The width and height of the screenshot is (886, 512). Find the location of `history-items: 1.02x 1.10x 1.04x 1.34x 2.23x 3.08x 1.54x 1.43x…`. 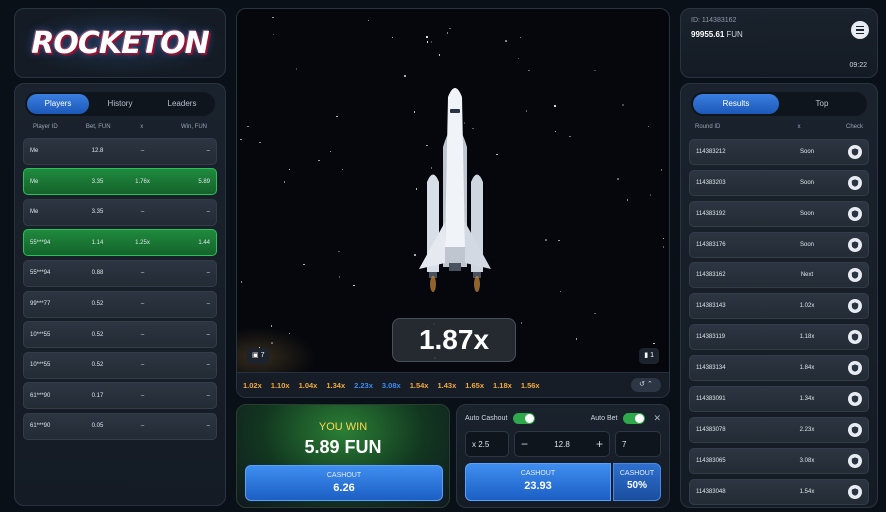

history-items: 1.02x 1.10x 1.04x 1.34x 2.23x 3.08x 1.54x 1.43x… is located at coordinates (396, 385).